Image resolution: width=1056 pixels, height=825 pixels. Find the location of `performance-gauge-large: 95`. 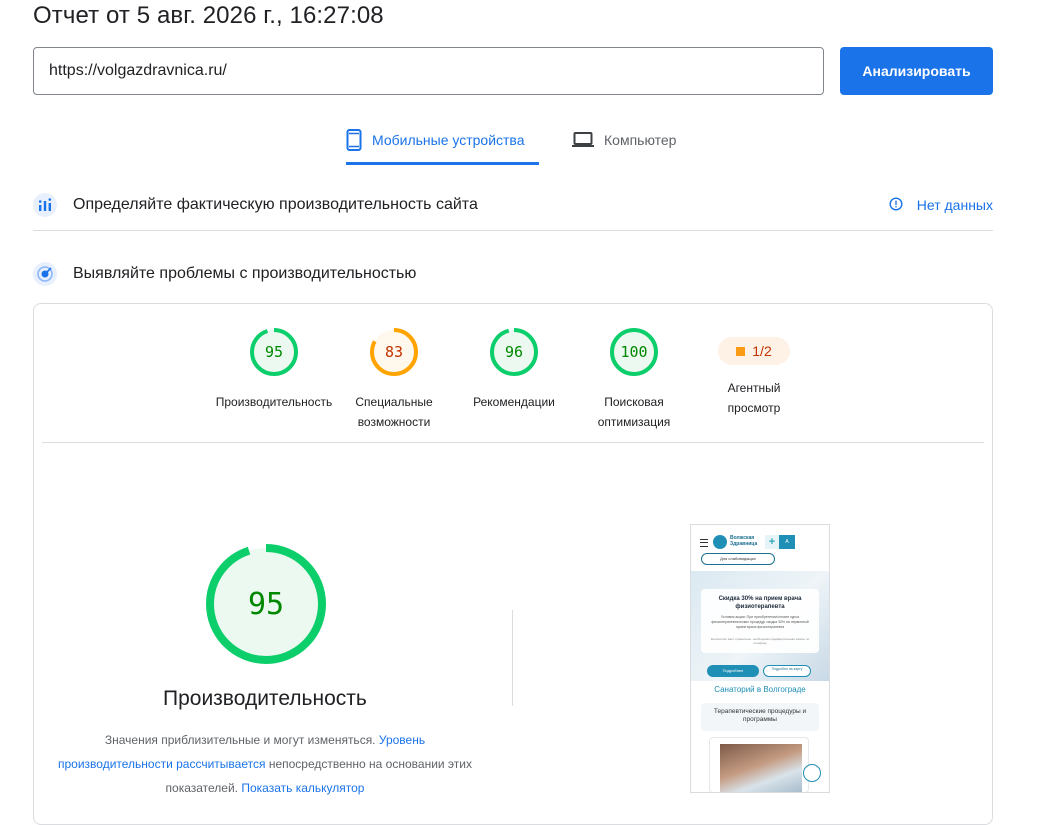

performance-gauge-large: 95 is located at coordinates (266, 604).